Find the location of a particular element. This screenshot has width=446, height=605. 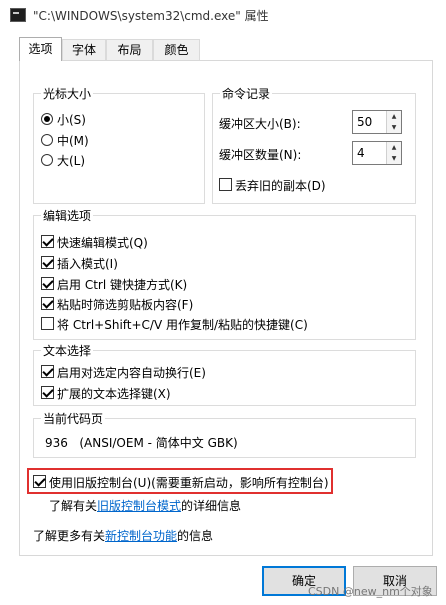

ctrl-shortcuts-label: 启用 Ctrl 键快捷方式(K) is located at coordinates (122, 285).